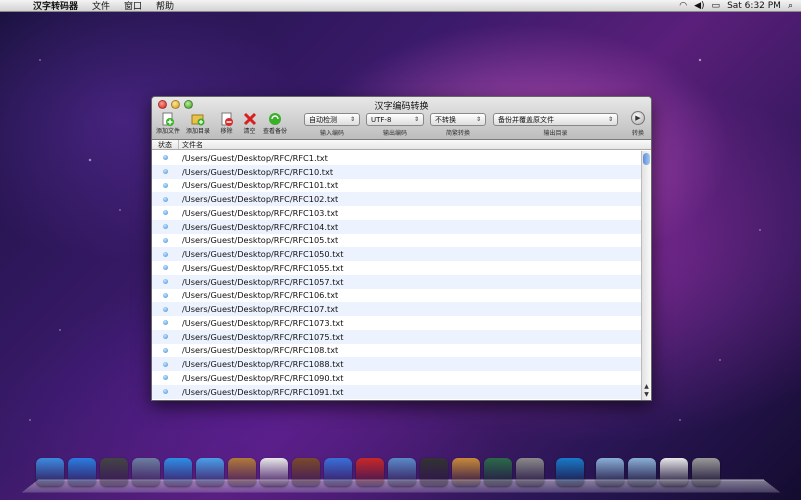  What do you see at coordinates (397, 309) in the screenshot?
I see `table-row: /Users/Guest/Desktop/RFC/RFC107.txt` at bounding box center [397, 309].